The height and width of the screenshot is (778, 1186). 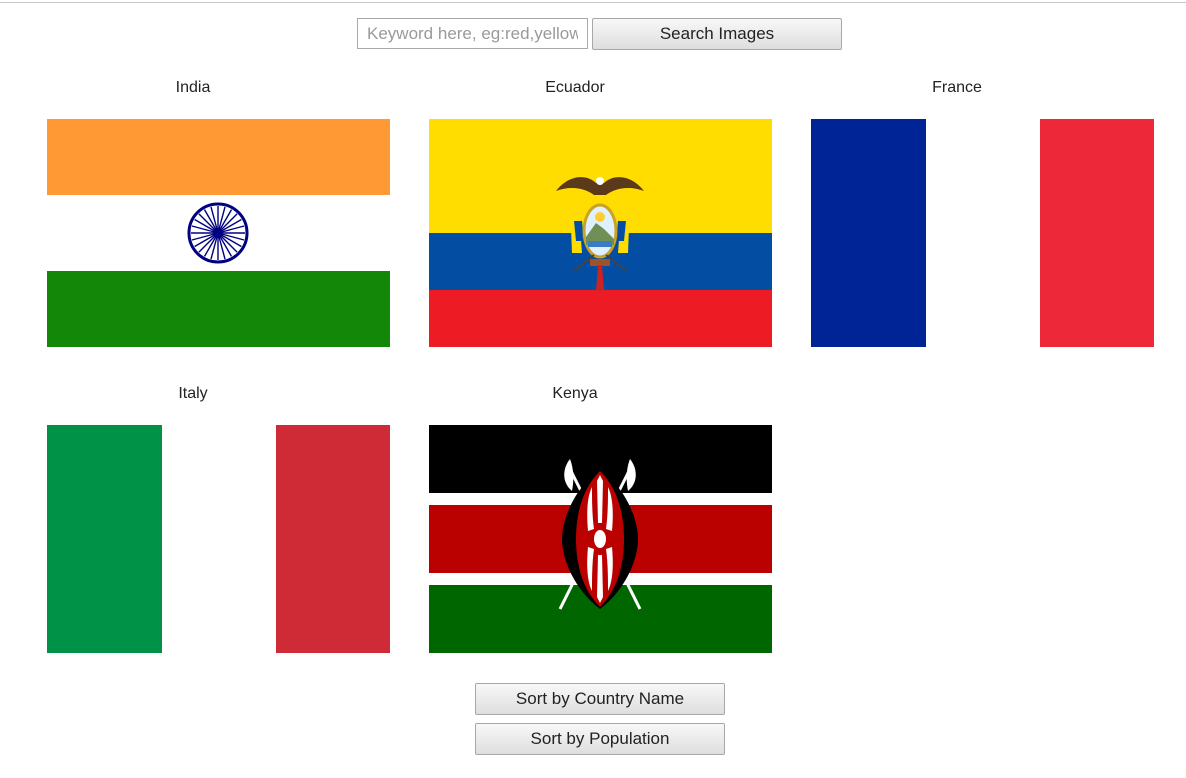 I want to click on france-flag-image, so click(x=982, y=233).